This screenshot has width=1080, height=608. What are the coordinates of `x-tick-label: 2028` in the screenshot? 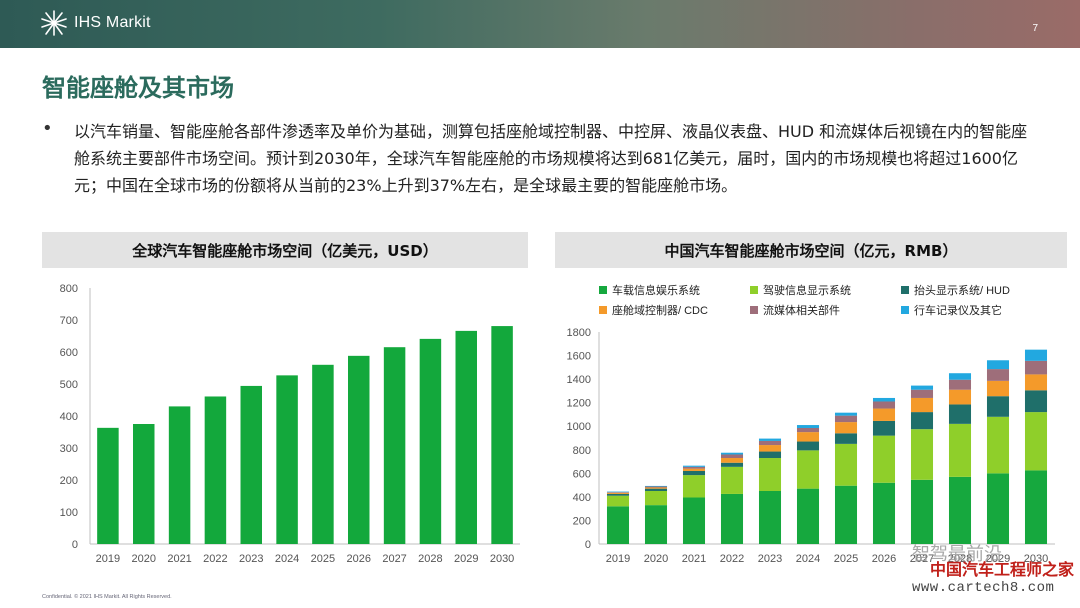 It's located at (430, 559).